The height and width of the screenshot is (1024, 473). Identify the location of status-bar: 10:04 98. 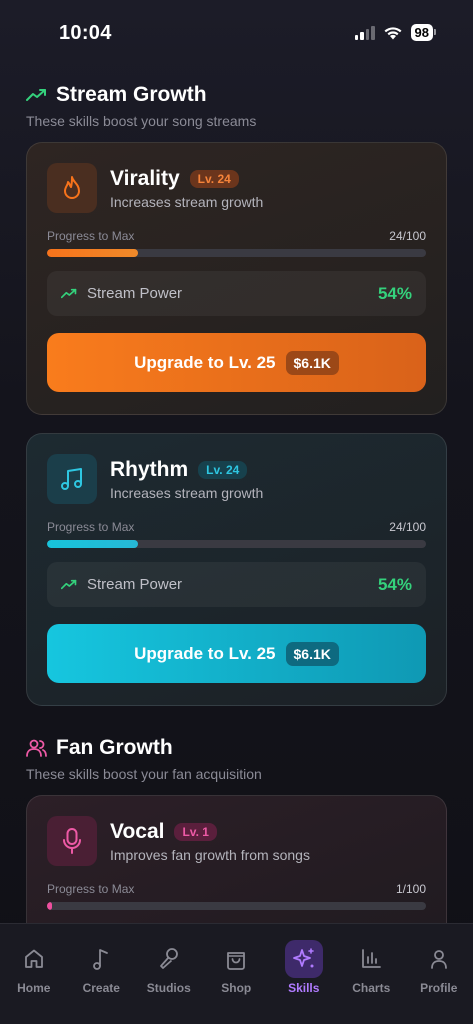
(236, 30).